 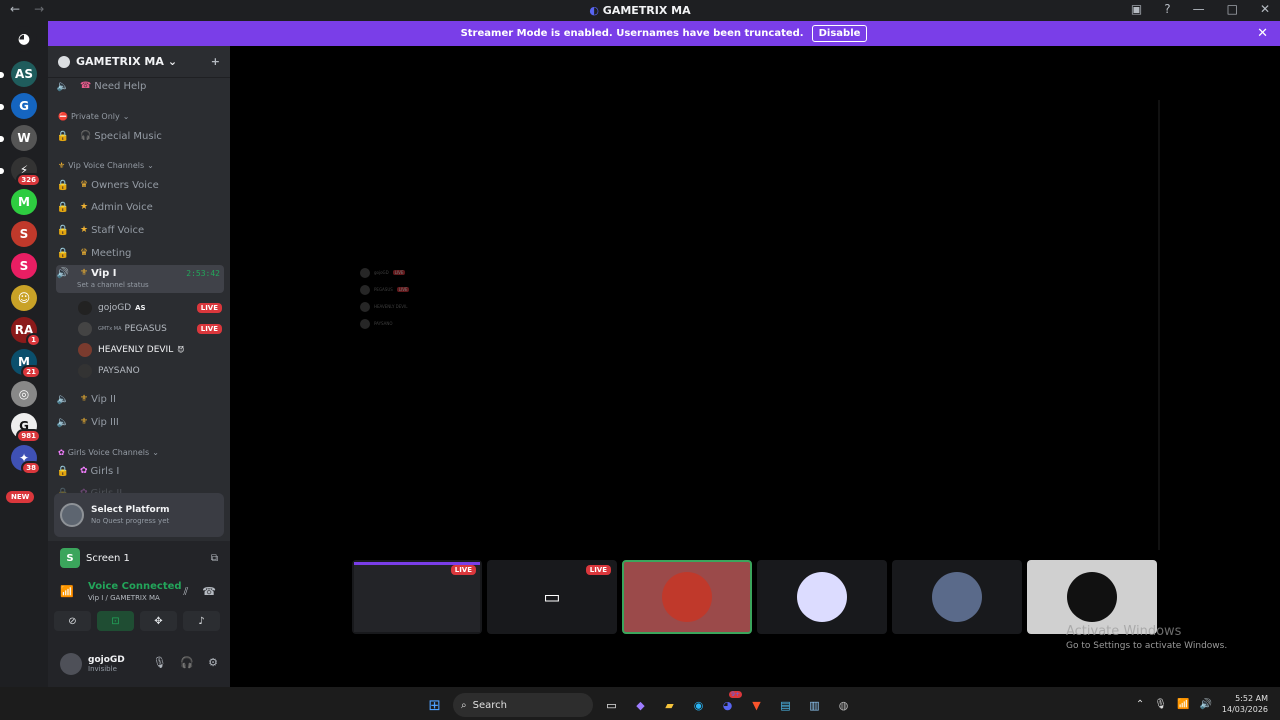 What do you see at coordinates (201, 621) in the screenshot?
I see `soundboard-button: ♪` at bounding box center [201, 621].